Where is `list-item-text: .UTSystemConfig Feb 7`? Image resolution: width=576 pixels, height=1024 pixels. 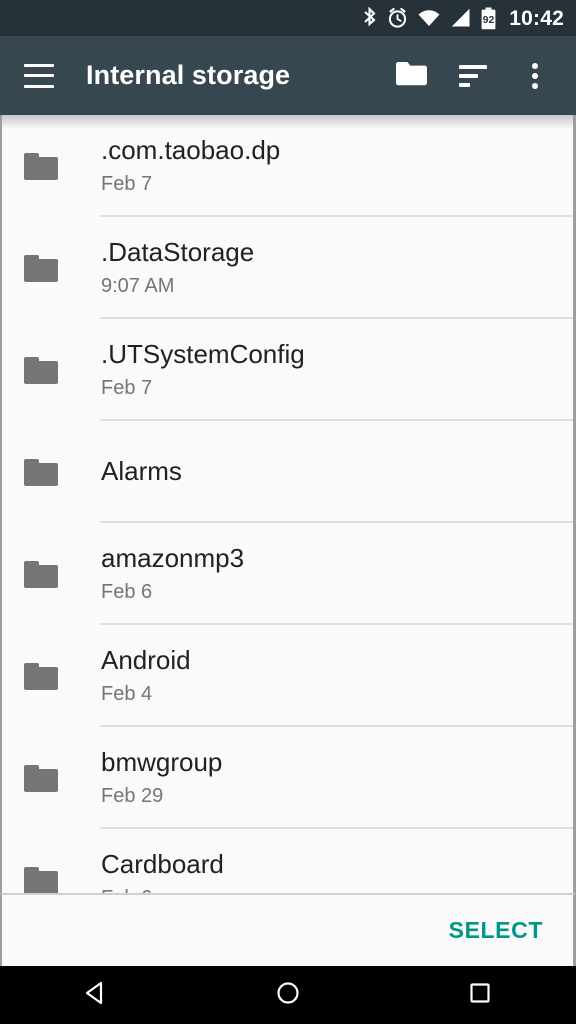
list-item-text: .UTSystemConfig Feb 7 is located at coordinates (203, 369).